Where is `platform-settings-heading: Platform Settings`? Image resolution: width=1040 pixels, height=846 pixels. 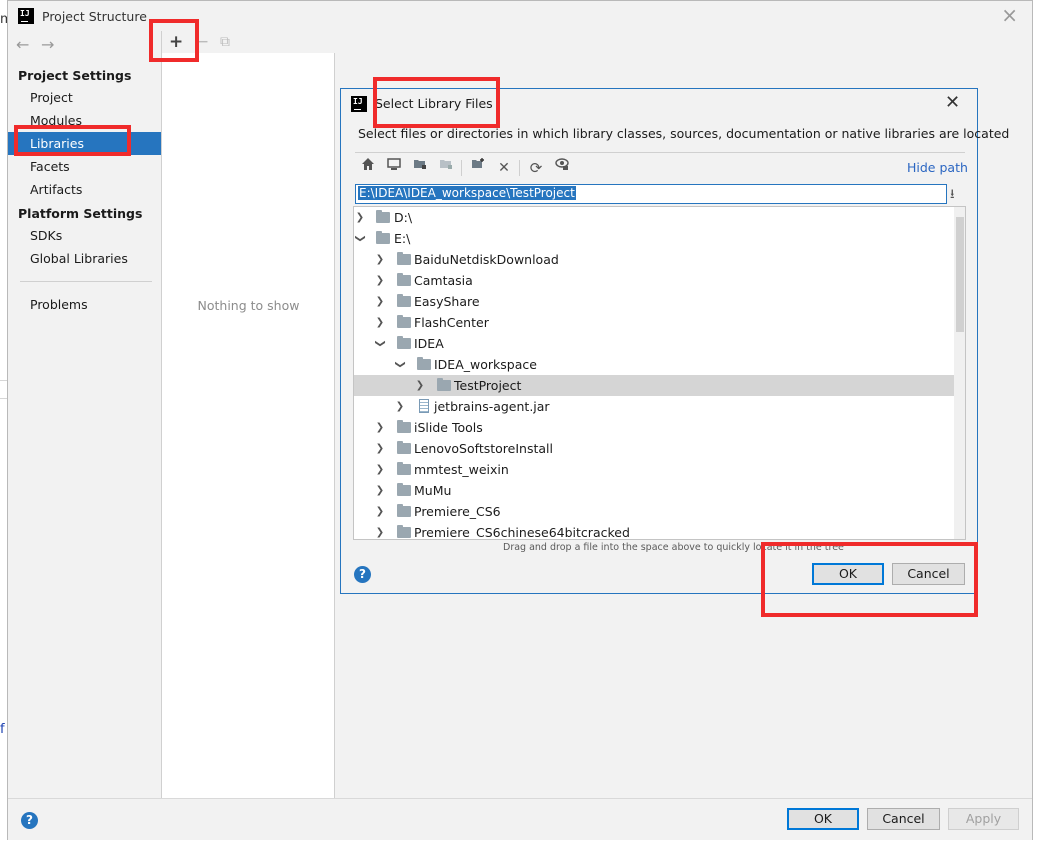
platform-settings-heading: Platform Settings is located at coordinates (80, 213).